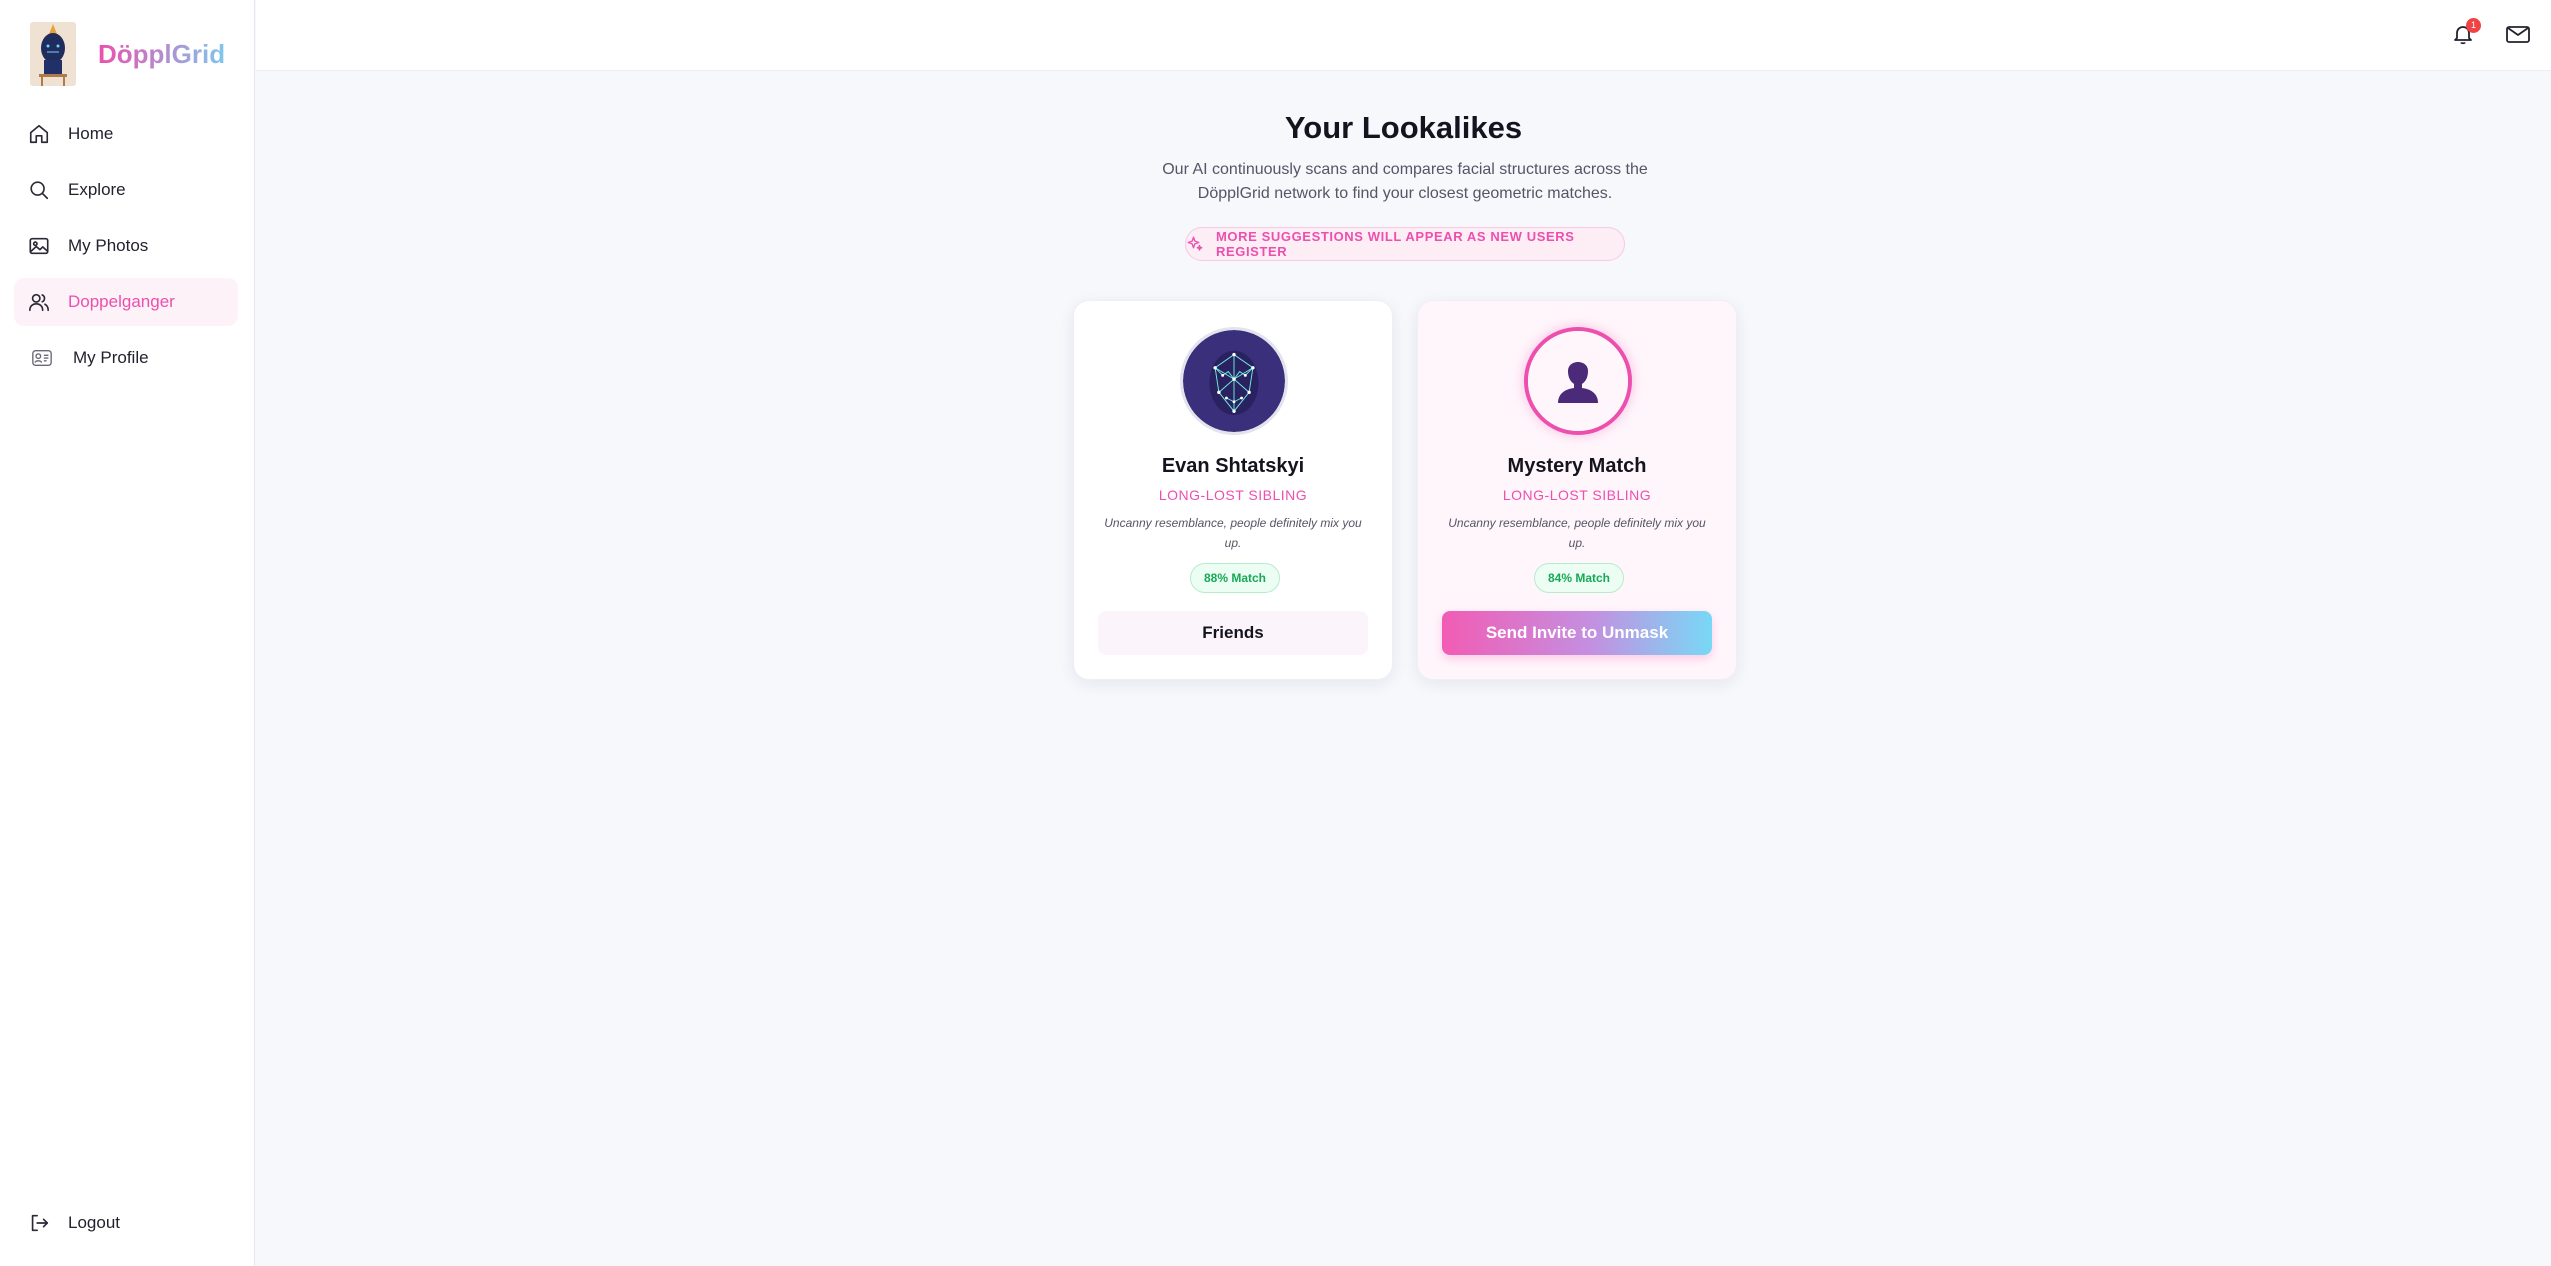  What do you see at coordinates (1577, 466) in the screenshot?
I see `card-name: Mystery Match` at bounding box center [1577, 466].